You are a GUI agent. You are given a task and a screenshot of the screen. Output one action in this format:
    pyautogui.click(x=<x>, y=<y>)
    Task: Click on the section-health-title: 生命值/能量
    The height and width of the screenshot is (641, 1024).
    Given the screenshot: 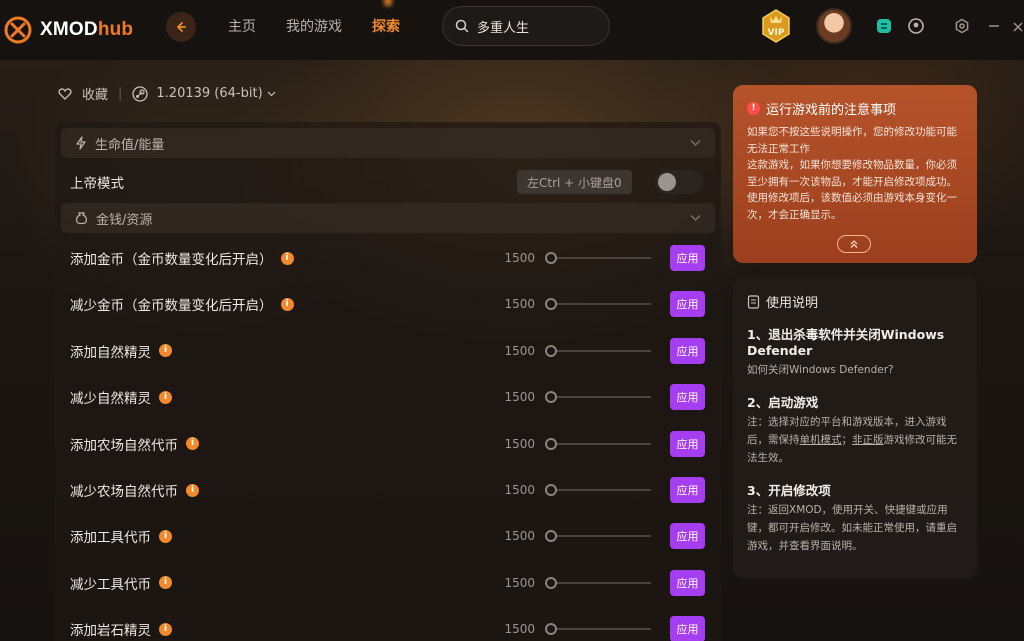 What is the action you would take?
    pyautogui.click(x=130, y=145)
    